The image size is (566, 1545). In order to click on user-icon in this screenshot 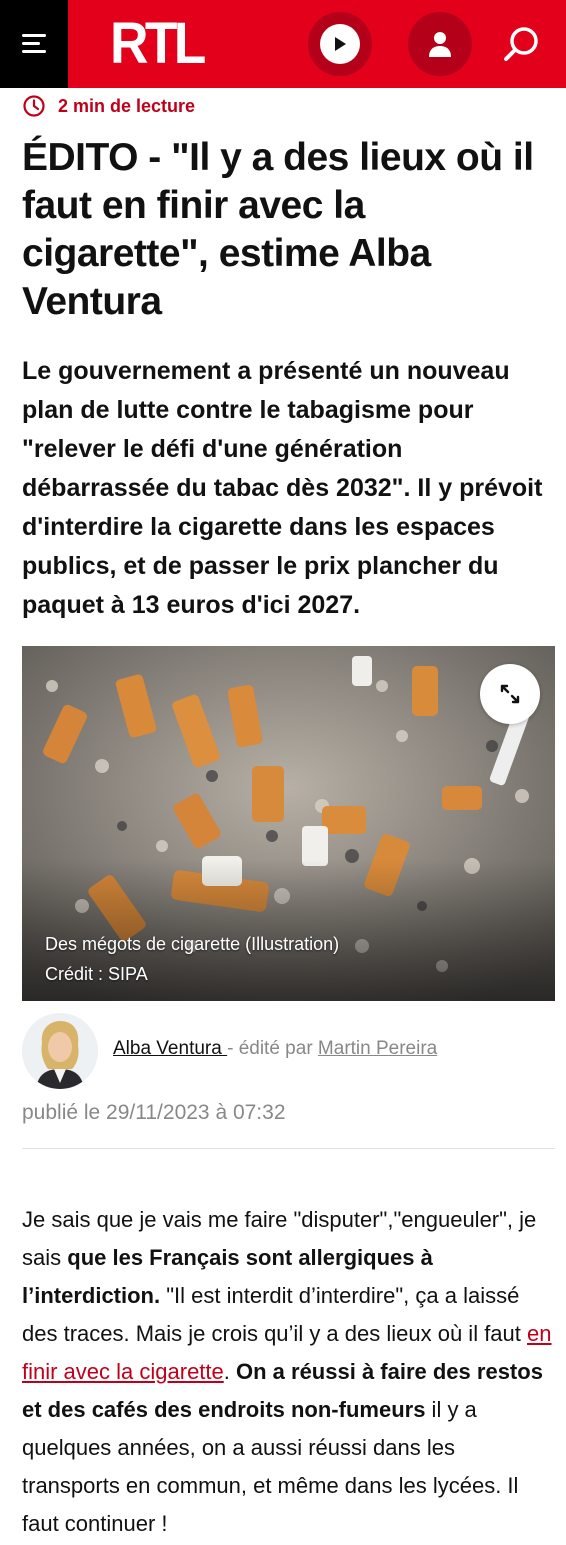, I will do `click(440, 44)`.